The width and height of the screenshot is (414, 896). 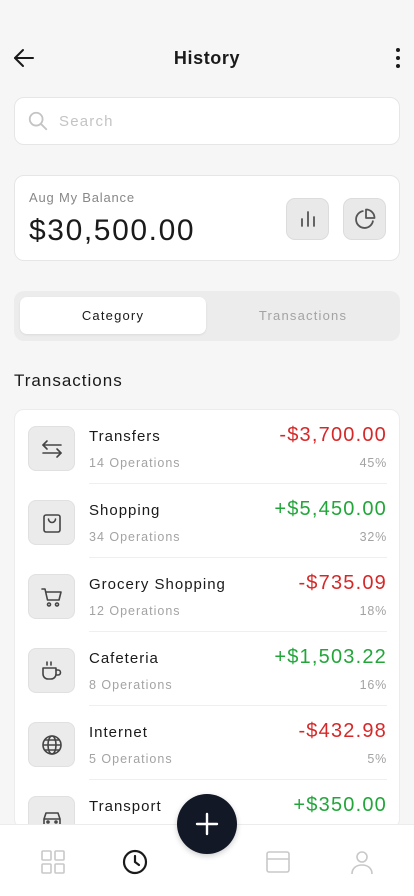 What do you see at coordinates (342, 731) in the screenshot?
I see `transaction-amount: -$432.98` at bounding box center [342, 731].